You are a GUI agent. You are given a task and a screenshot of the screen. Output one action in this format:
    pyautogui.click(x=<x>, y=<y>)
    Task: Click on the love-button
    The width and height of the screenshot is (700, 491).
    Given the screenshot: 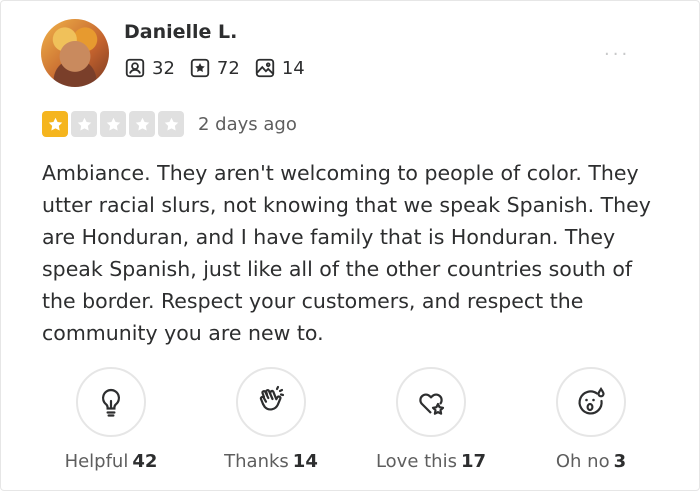 What is the action you would take?
    pyautogui.click(x=431, y=402)
    